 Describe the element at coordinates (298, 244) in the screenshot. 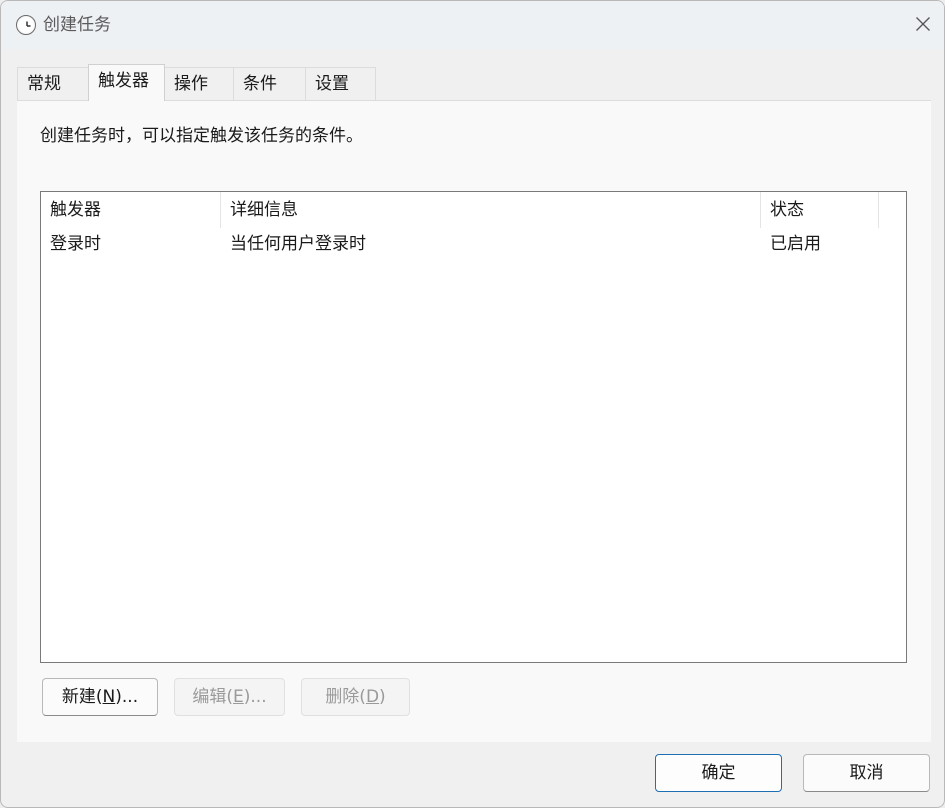

I see `row-details: 当任何用户登录时` at that location.